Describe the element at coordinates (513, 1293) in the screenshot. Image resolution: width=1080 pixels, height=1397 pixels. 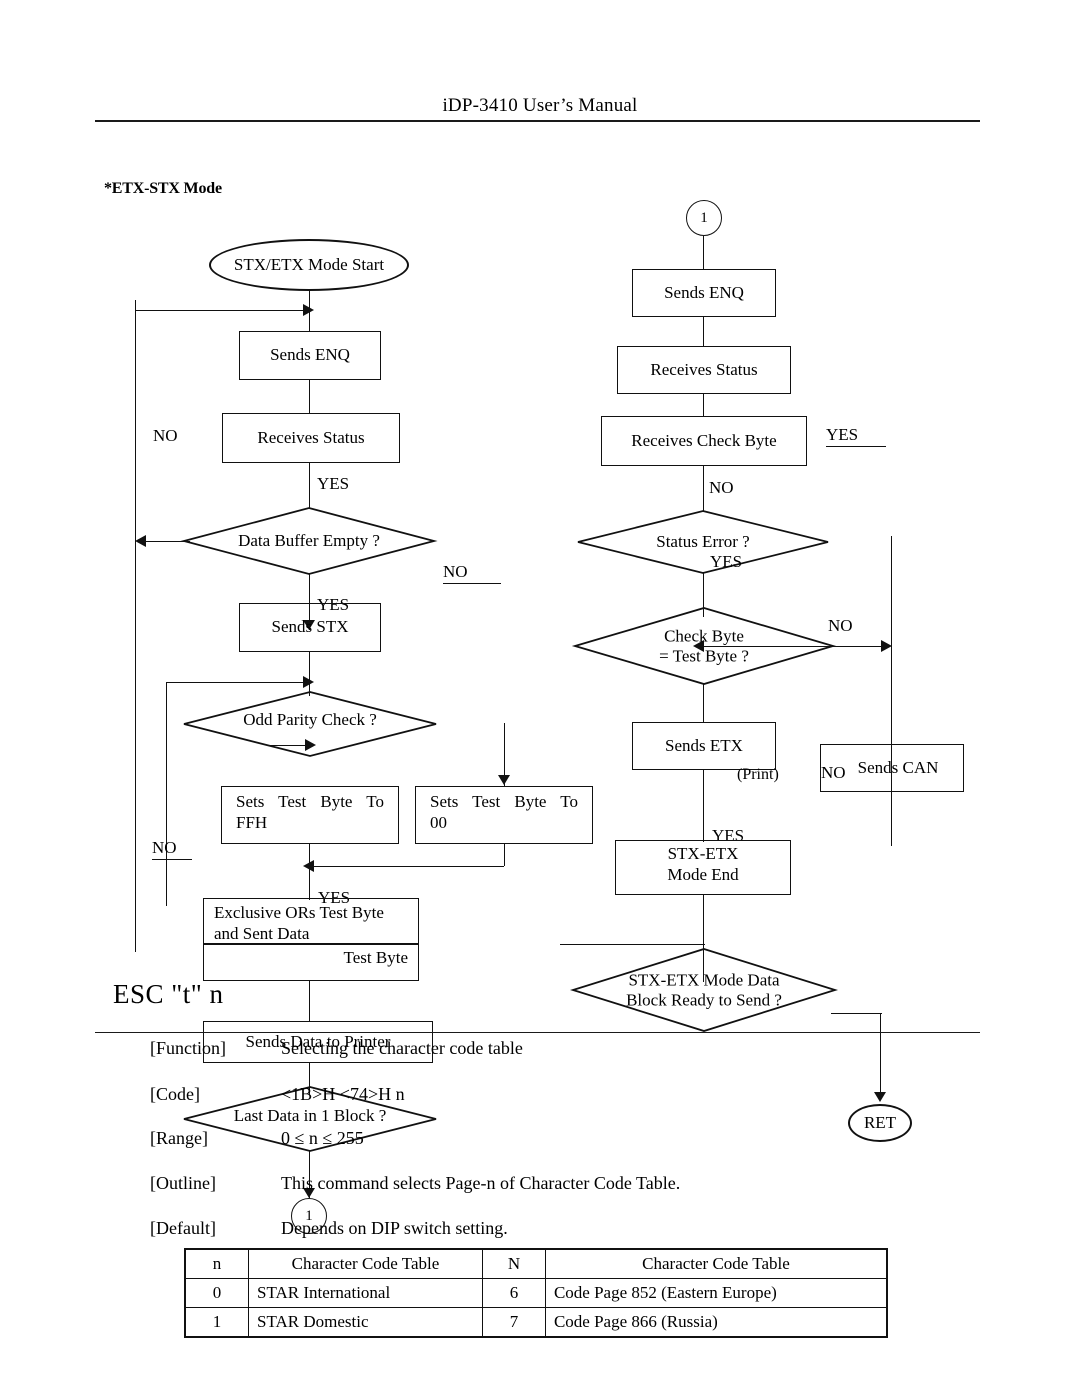
I see `cell-N: 6` at that location.